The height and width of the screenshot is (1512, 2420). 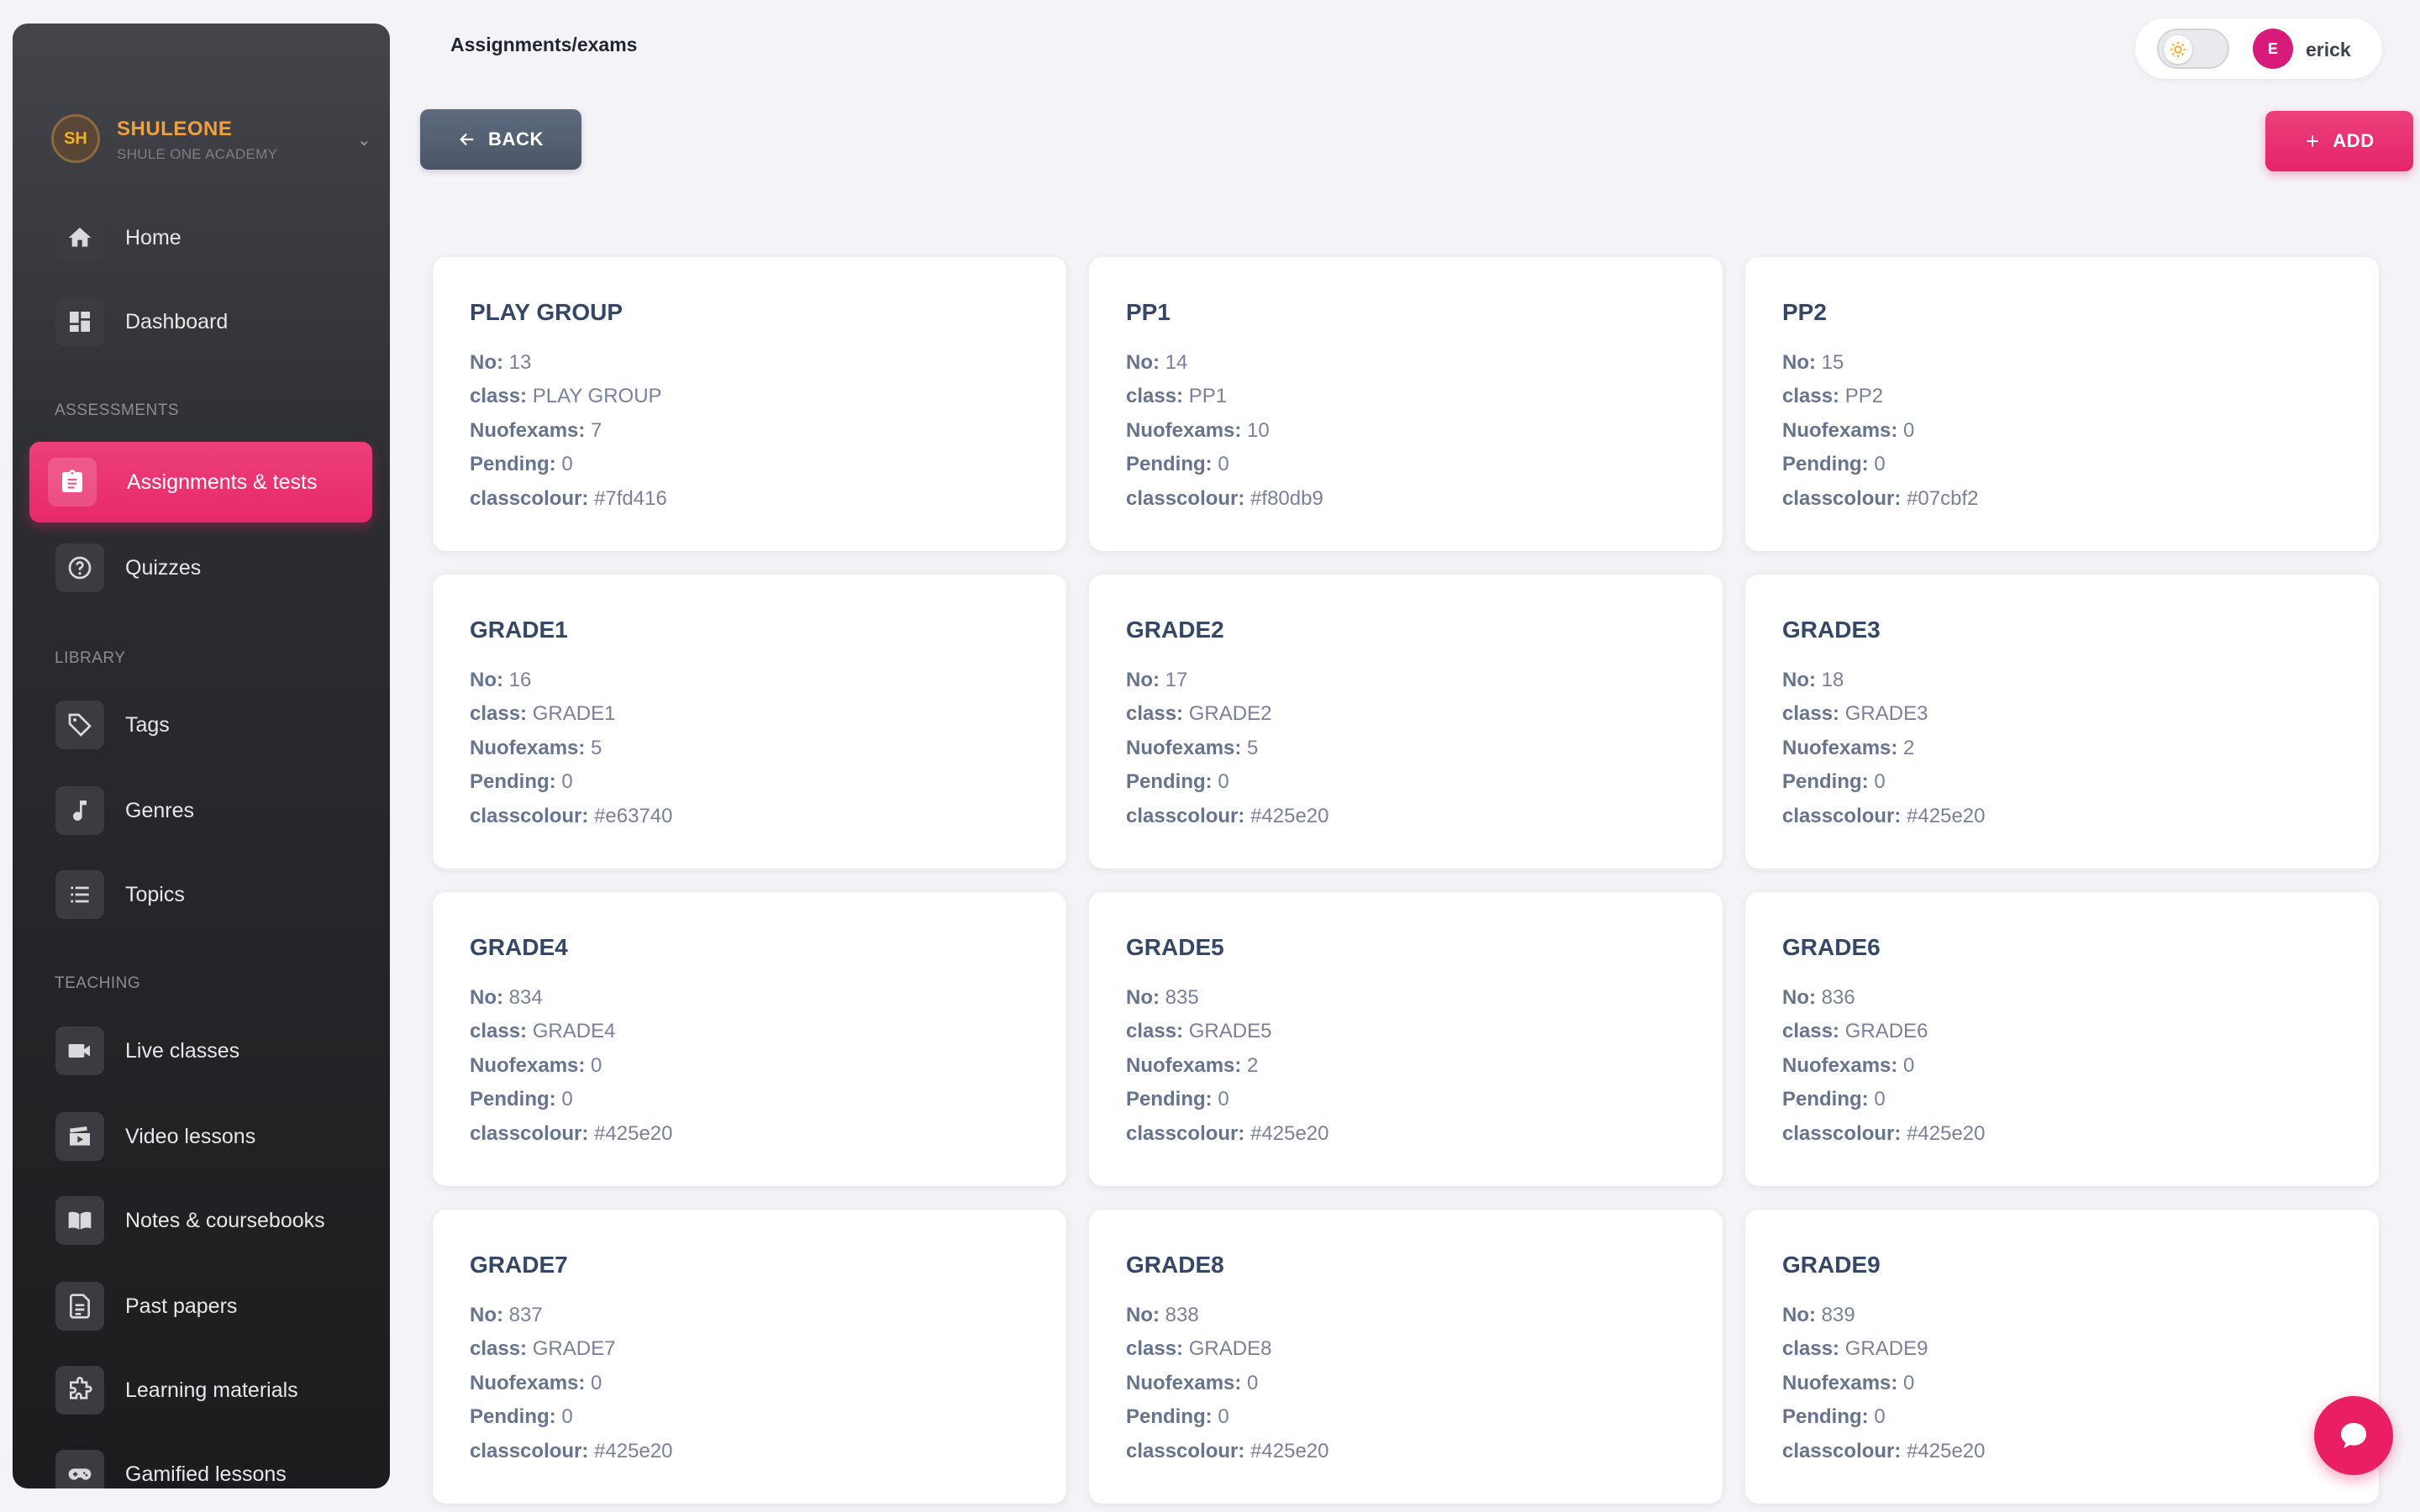 What do you see at coordinates (200, 894) in the screenshot?
I see `sidebar-item-topics: Topics` at bounding box center [200, 894].